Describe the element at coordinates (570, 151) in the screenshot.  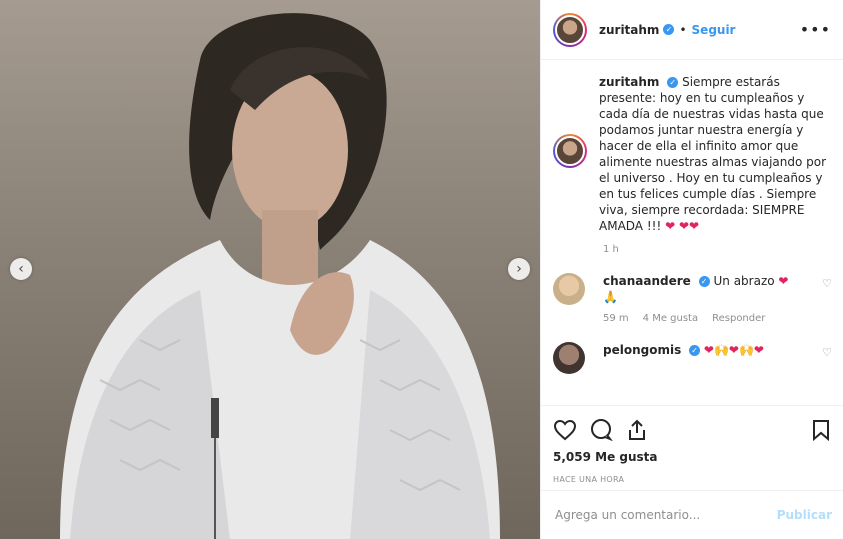
I see `caption-avatar` at that location.